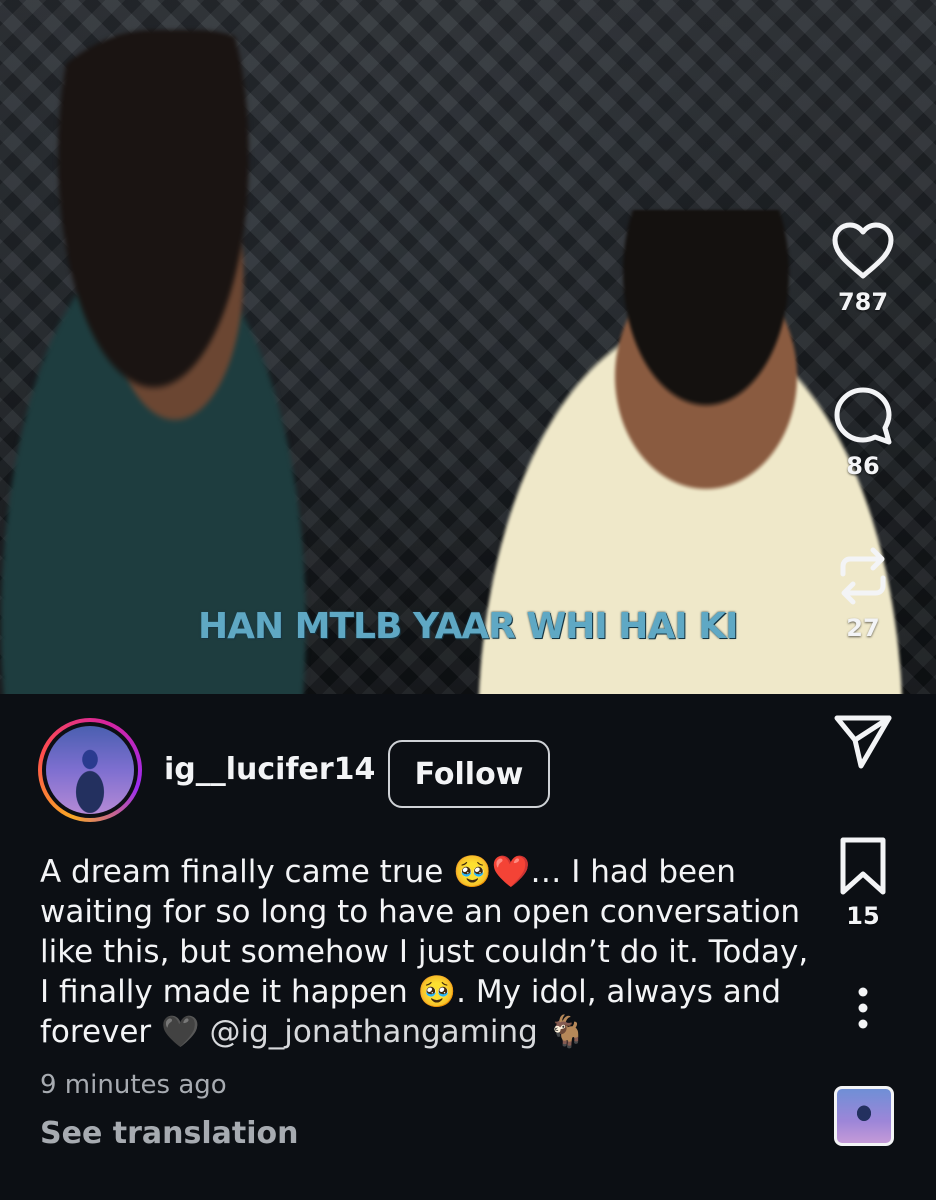 The width and height of the screenshot is (936, 1200). I want to click on comment-count: 86, so click(863, 466).